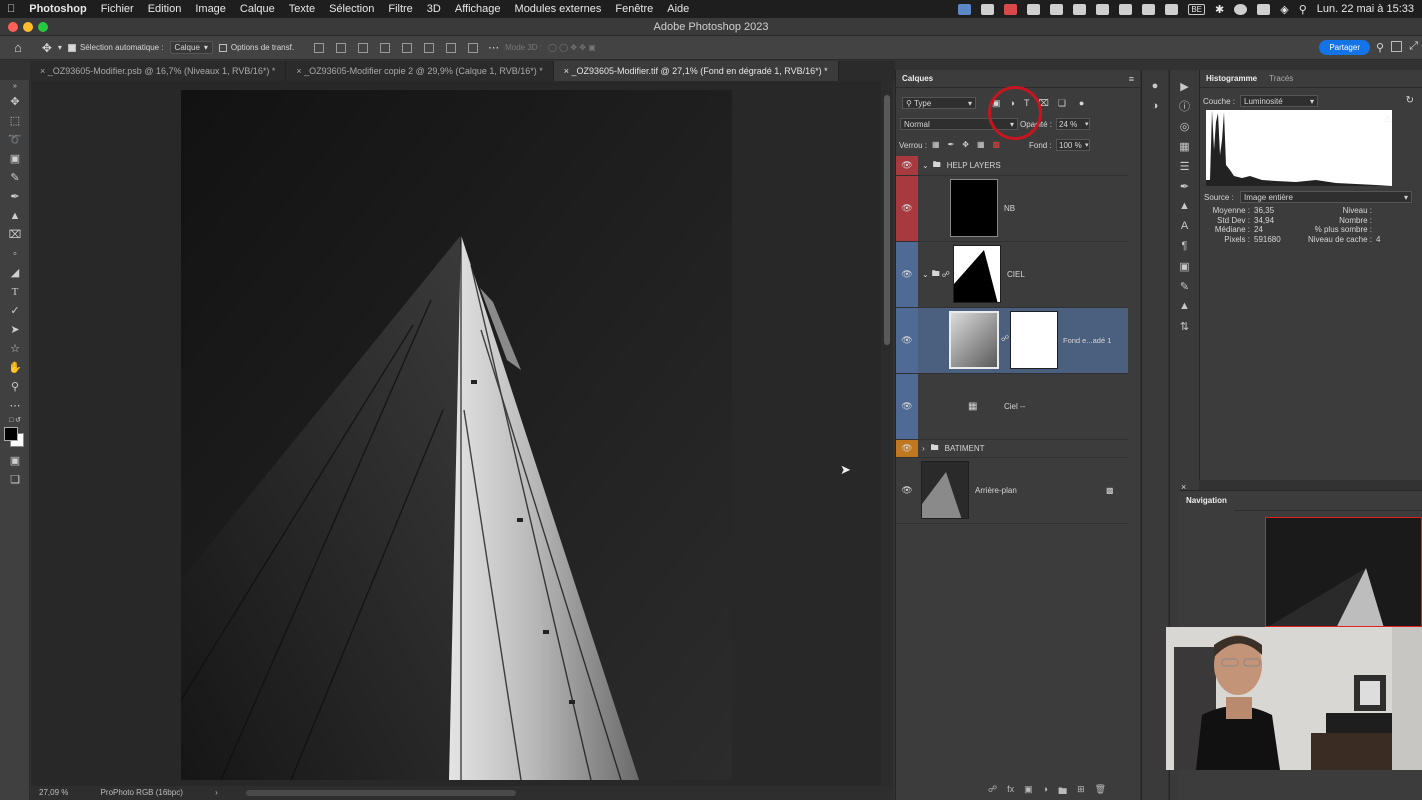 The width and height of the screenshot is (1422, 800). Describe the element at coordinates (400, 9) in the screenshot. I see `menu-filtre: Filtre` at that location.